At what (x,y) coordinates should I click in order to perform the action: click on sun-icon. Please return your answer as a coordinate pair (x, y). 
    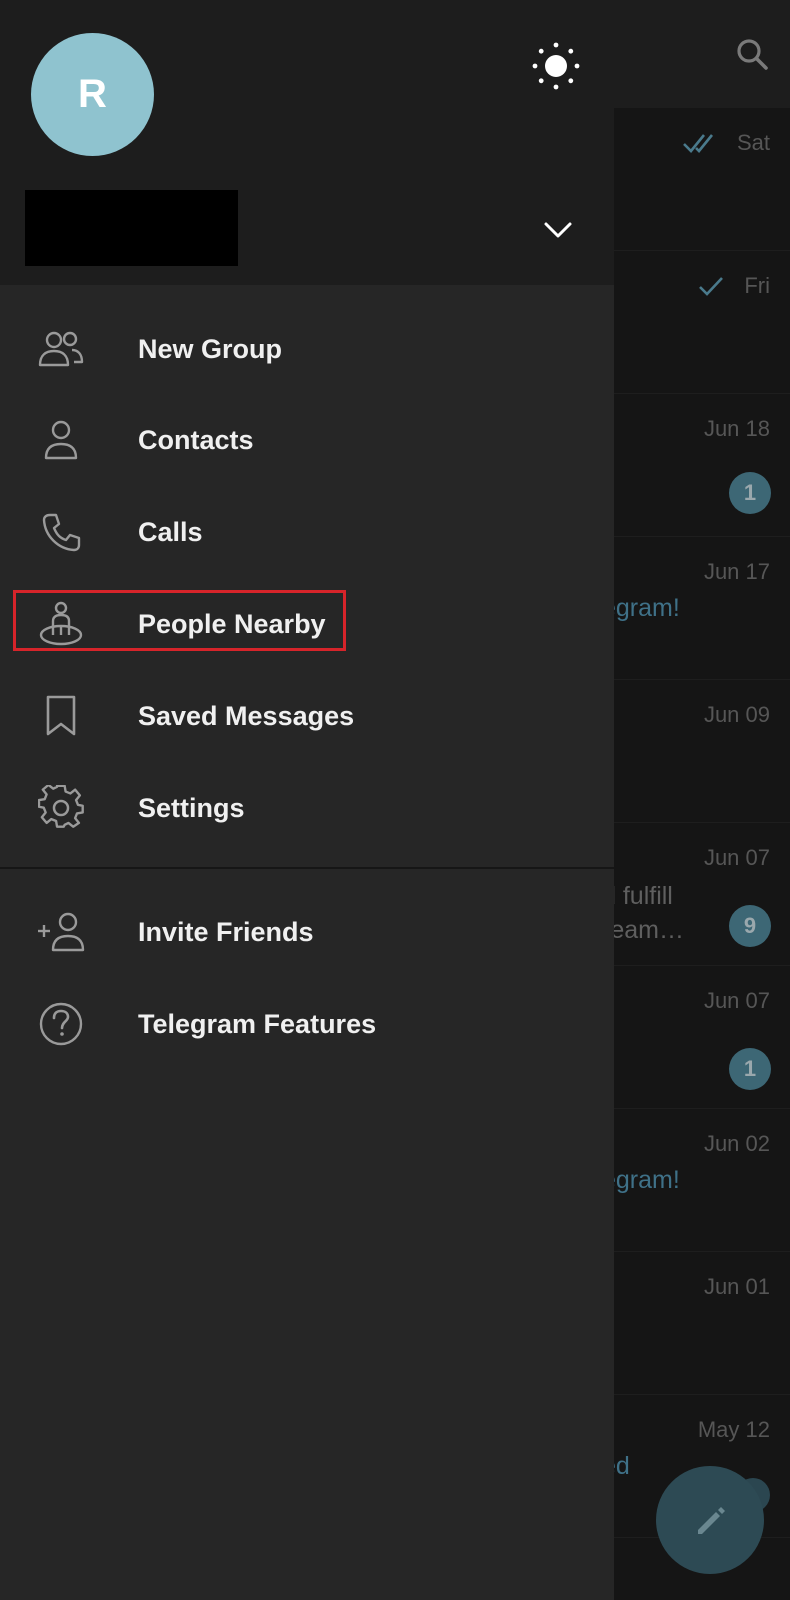
    Looking at the image, I should click on (556, 66).